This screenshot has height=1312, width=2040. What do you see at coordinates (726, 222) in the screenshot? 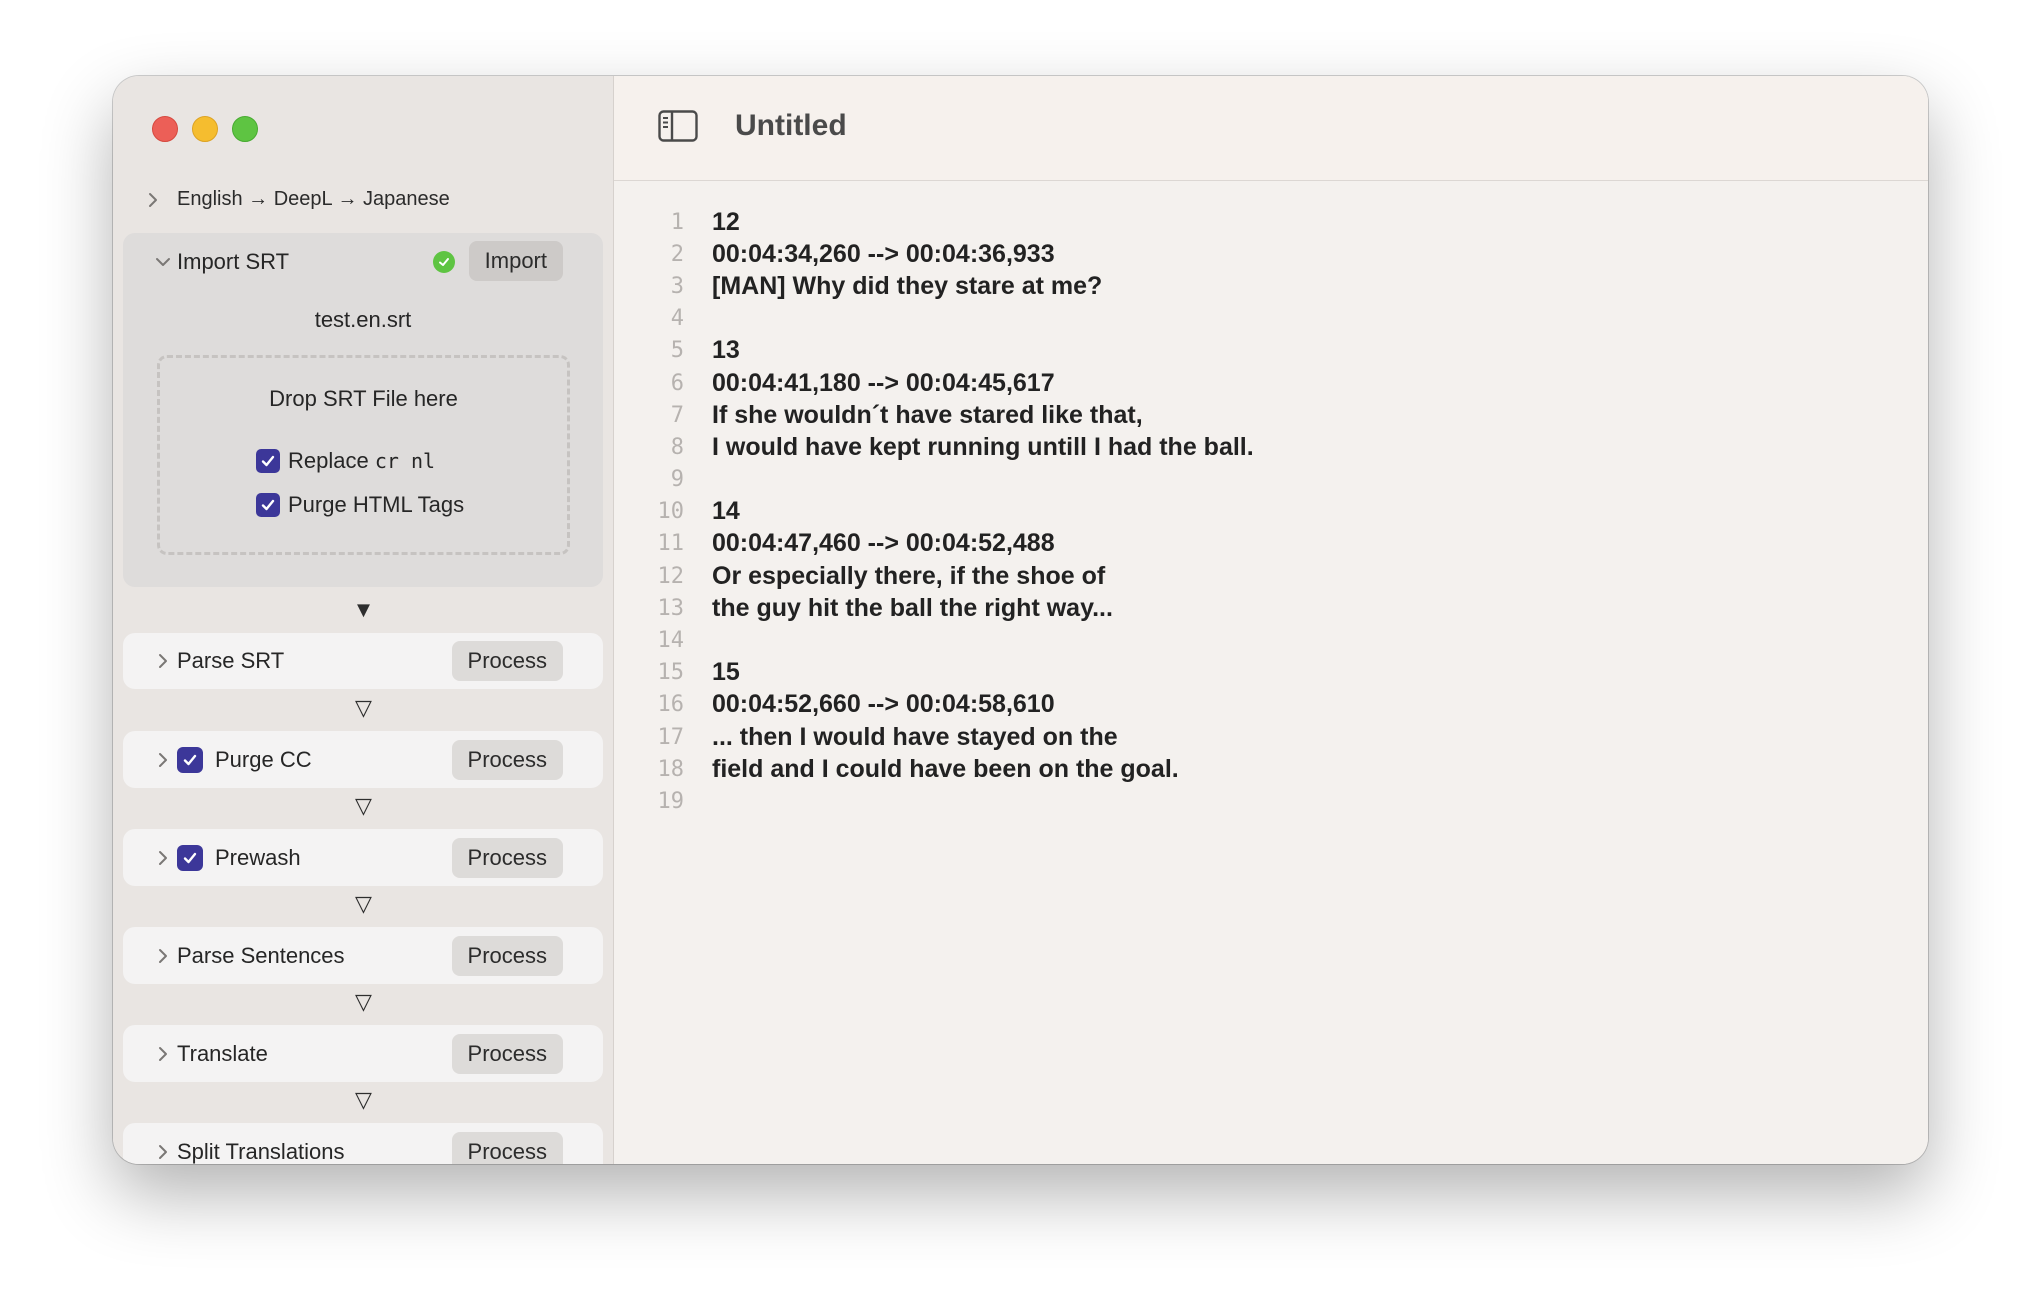
I see `line-text: 12` at bounding box center [726, 222].